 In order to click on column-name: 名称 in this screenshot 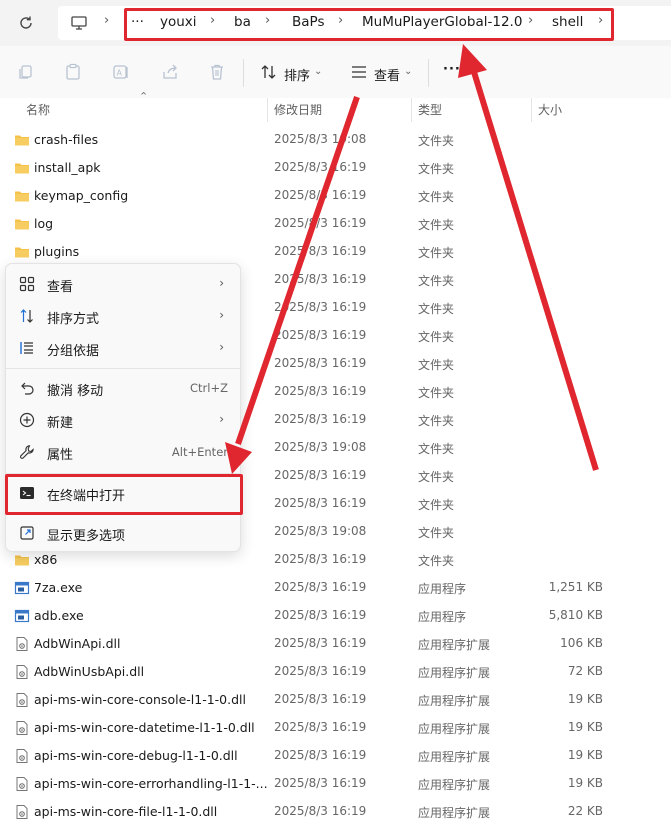, I will do `click(38, 109)`.